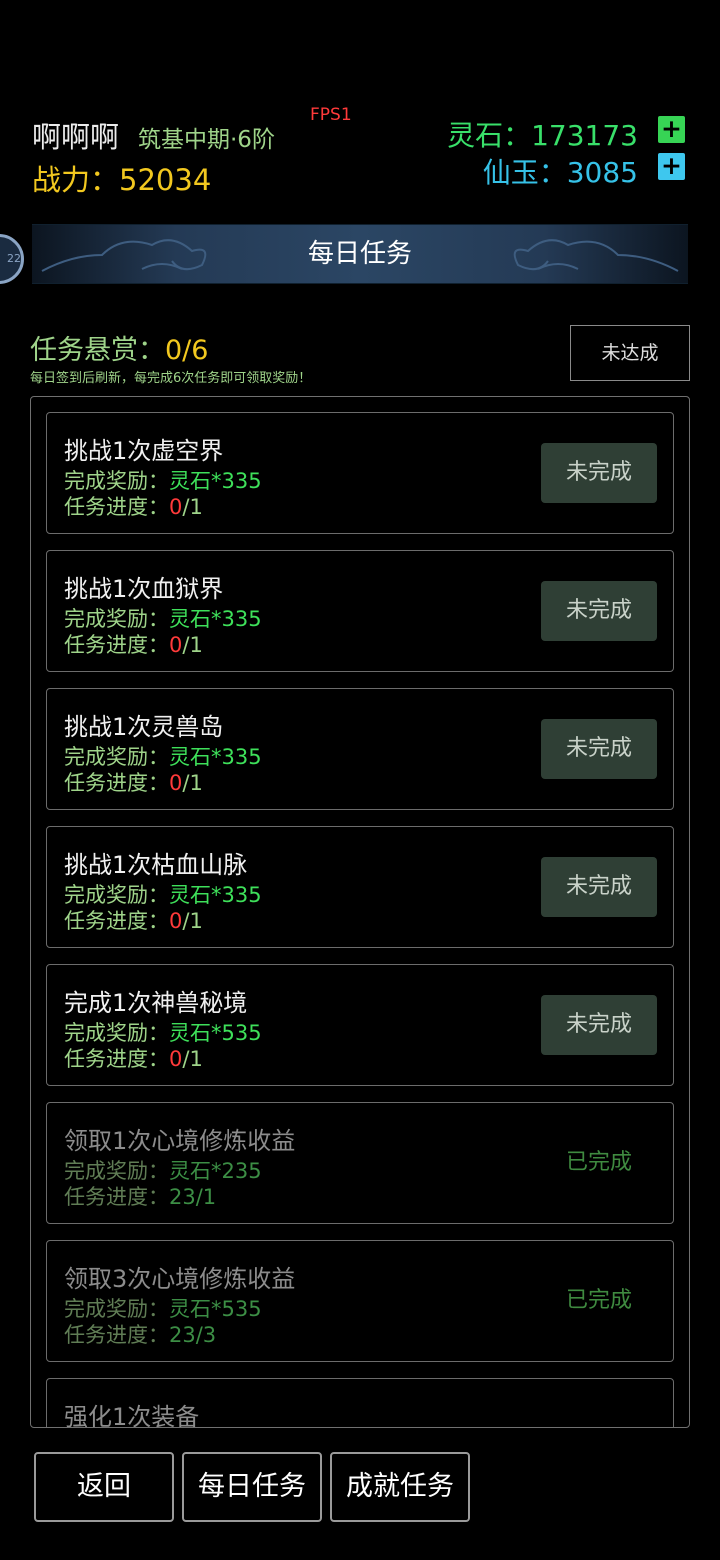  I want to click on progress-total: /3, so click(206, 1335).